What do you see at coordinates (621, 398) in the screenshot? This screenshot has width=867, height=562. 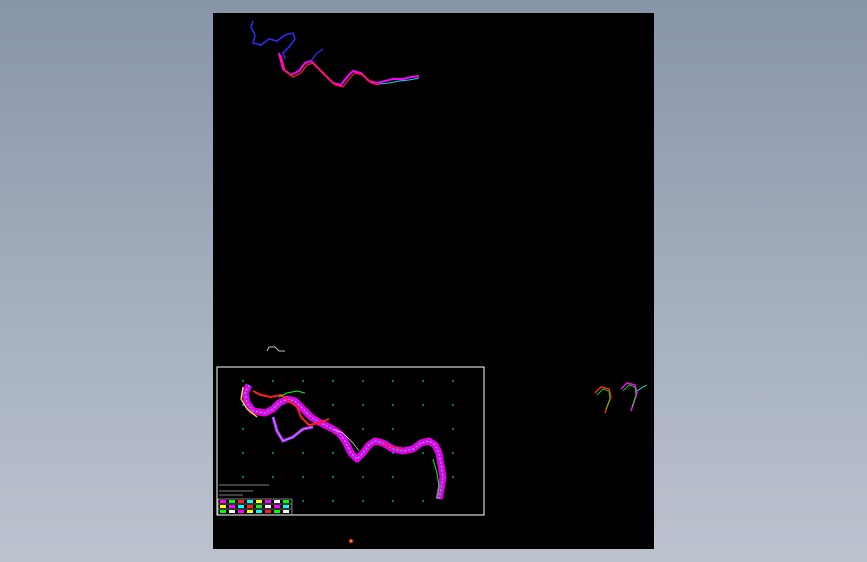 I see `detail-curves-right` at bounding box center [621, 398].